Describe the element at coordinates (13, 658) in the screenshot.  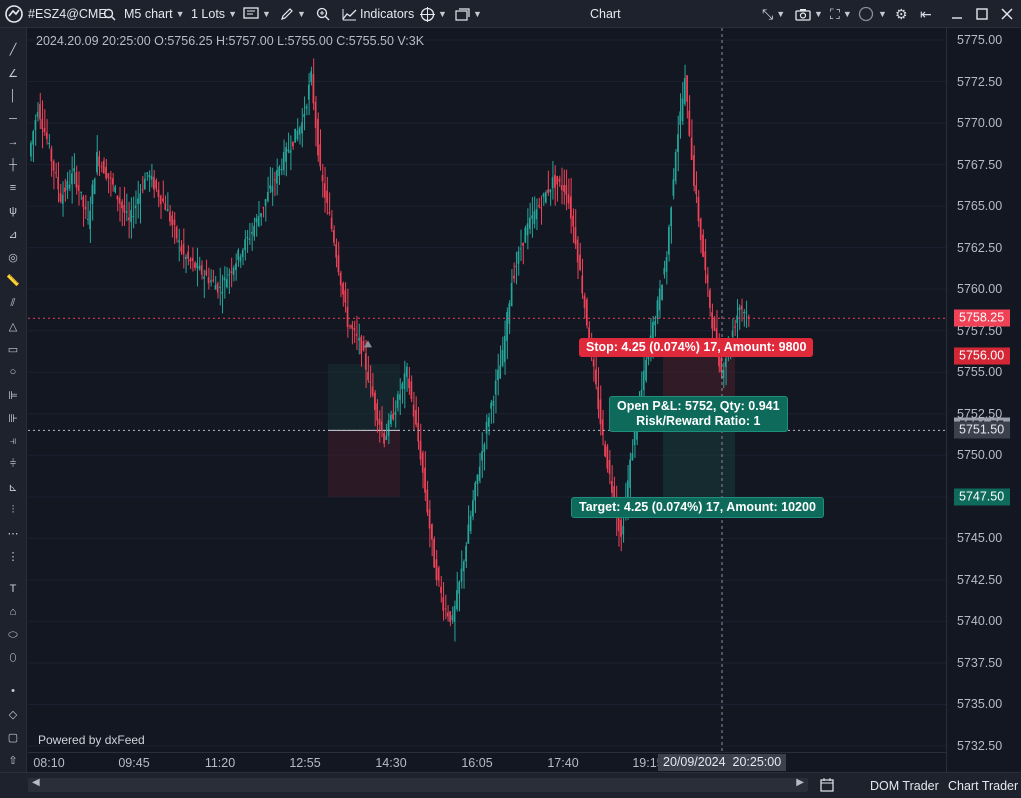
I see `note-icon: ⬯` at that location.